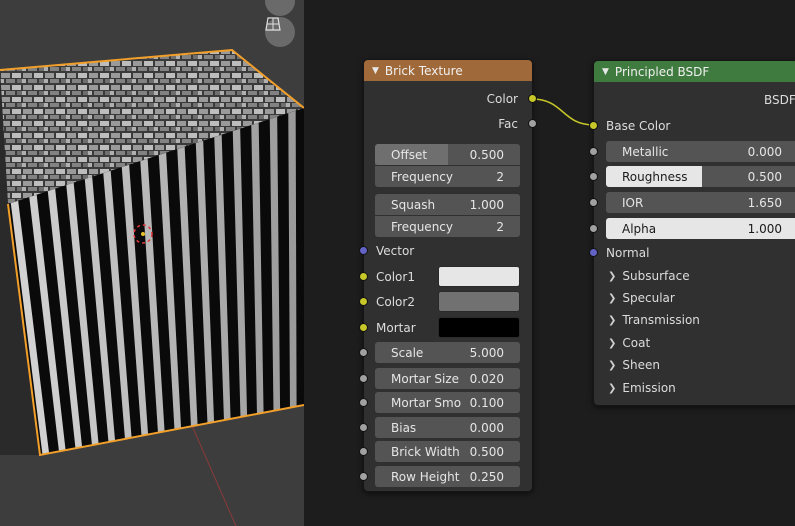  What do you see at coordinates (779, 100) in the screenshot?
I see `output-bsdf: BSDF` at bounding box center [779, 100].